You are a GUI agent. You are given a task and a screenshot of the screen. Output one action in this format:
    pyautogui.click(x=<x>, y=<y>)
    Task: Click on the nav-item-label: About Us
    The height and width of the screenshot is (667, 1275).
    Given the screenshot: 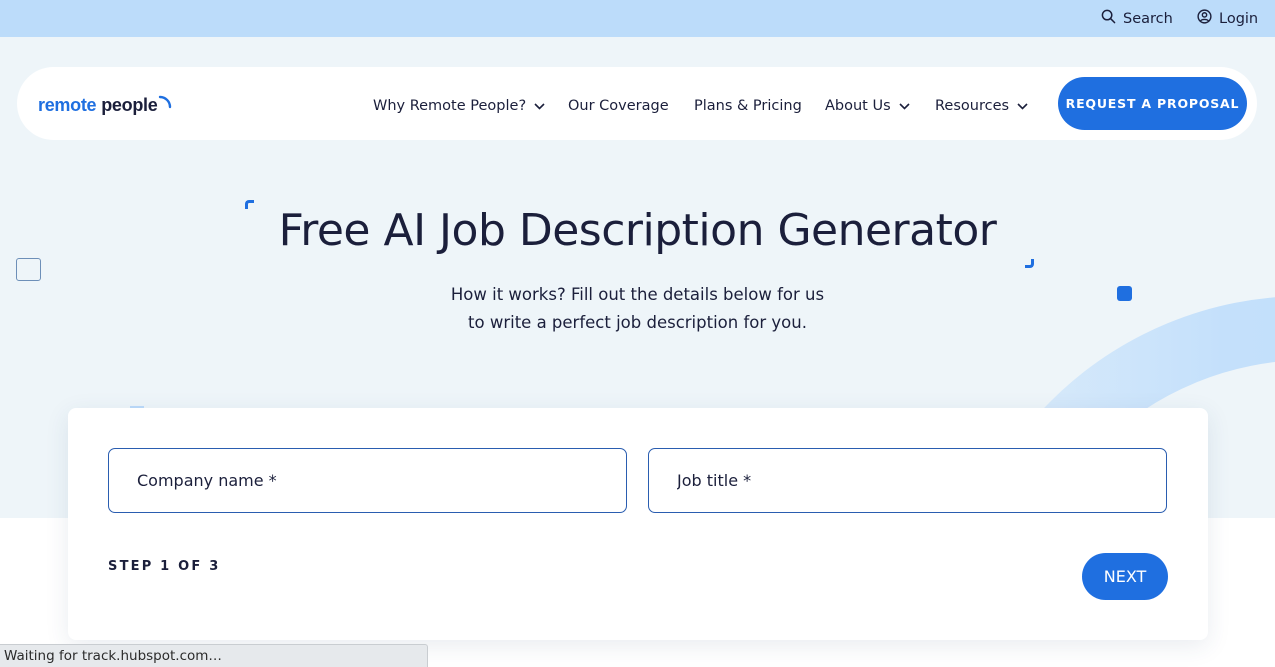 What is the action you would take?
    pyautogui.click(x=858, y=106)
    